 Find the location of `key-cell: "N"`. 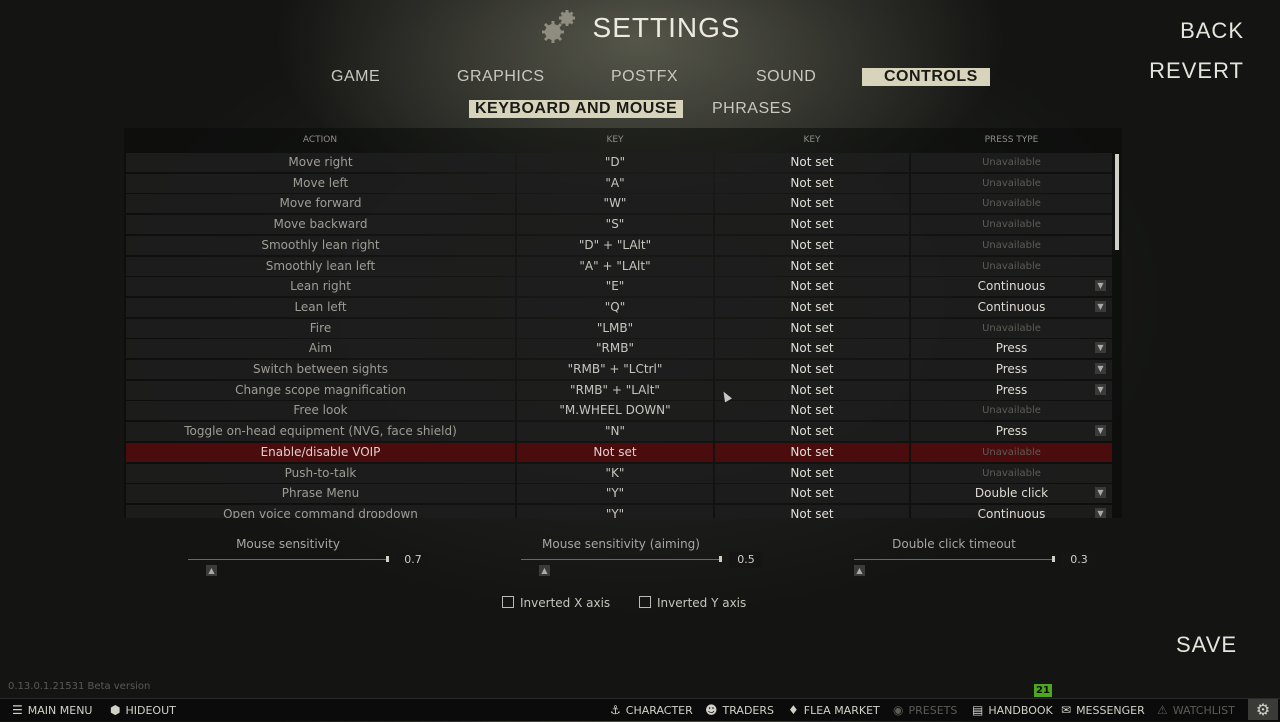

key-cell: "N" is located at coordinates (615, 432).